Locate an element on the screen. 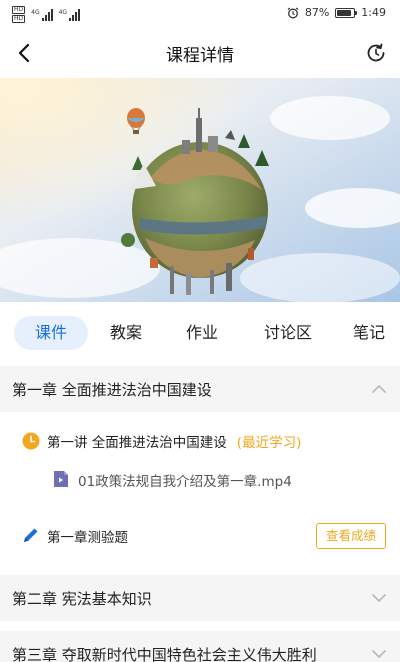 The height and width of the screenshot is (662, 400). quiz-title: 第一章测验题 is located at coordinates (87, 538).